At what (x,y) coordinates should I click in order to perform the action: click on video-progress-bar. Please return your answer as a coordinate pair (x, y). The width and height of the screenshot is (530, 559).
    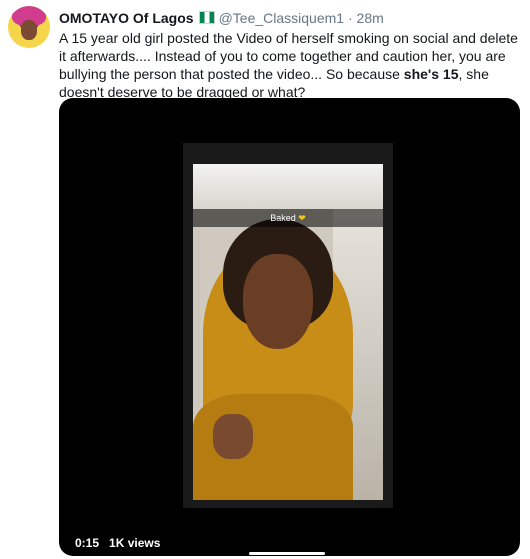
    Looking at the image, I should click on (287, 553).